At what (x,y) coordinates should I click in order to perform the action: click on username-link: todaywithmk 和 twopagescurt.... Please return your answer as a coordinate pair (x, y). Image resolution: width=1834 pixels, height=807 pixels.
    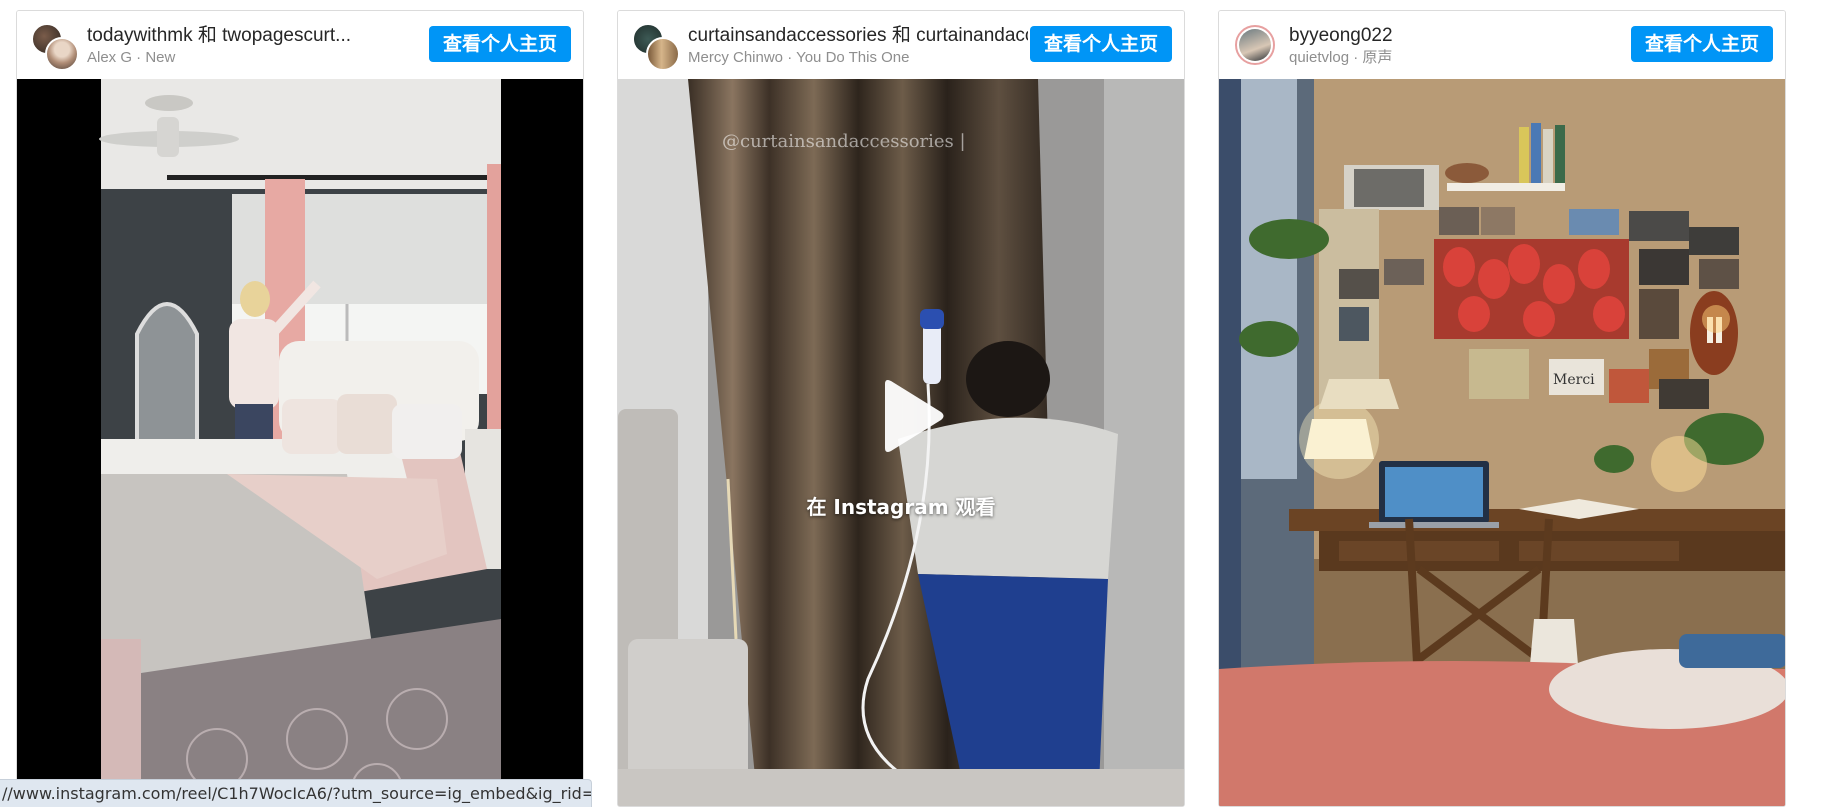
    Looking at the image, I should click on (252, 36).